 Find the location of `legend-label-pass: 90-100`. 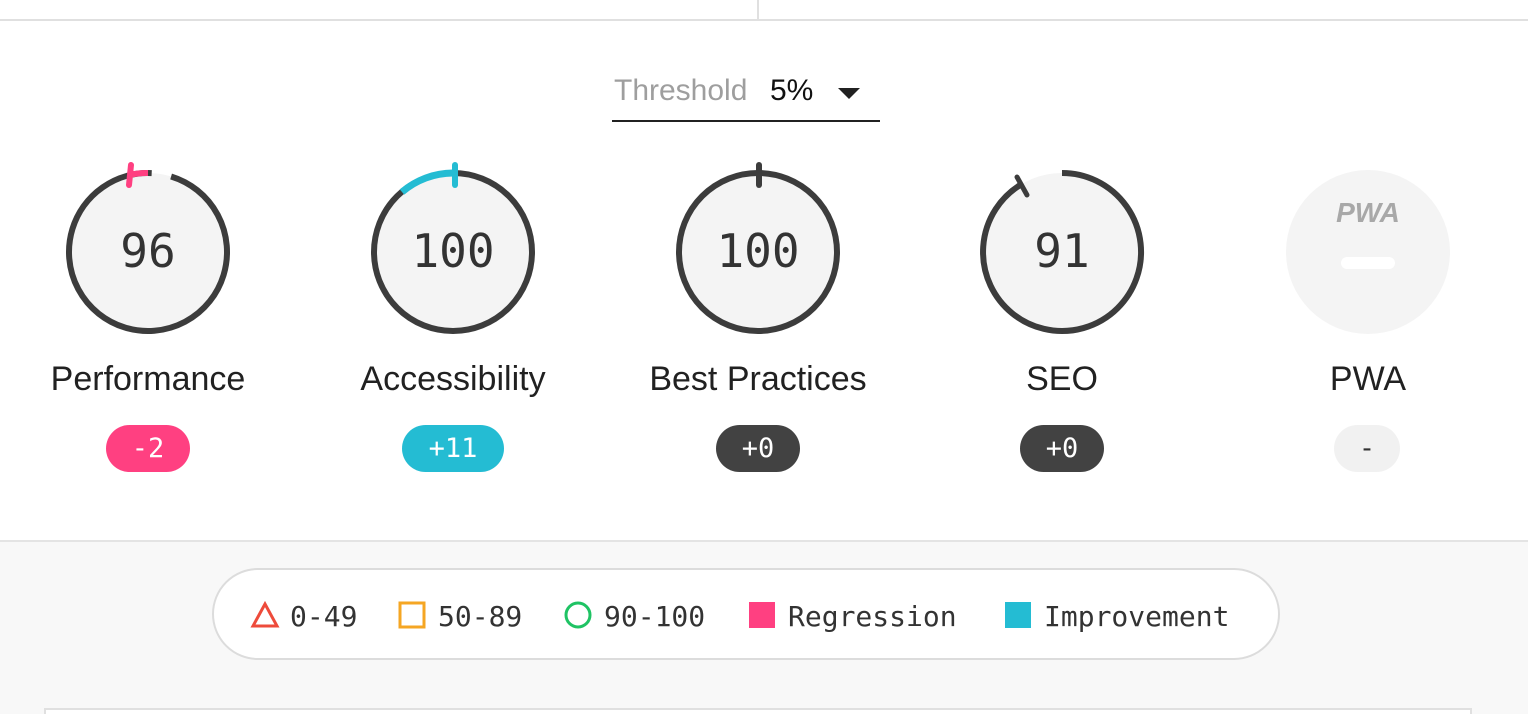

legend-label-pass: 90-100 is located at coordinates (655, 616).